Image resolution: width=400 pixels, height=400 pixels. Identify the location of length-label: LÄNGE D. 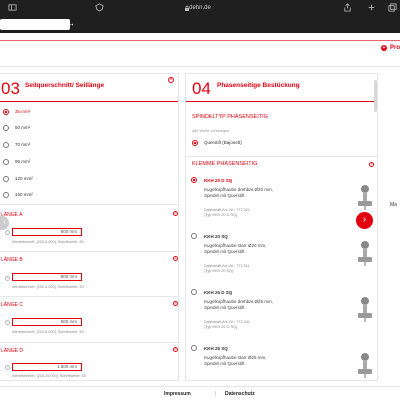
(12, 351).